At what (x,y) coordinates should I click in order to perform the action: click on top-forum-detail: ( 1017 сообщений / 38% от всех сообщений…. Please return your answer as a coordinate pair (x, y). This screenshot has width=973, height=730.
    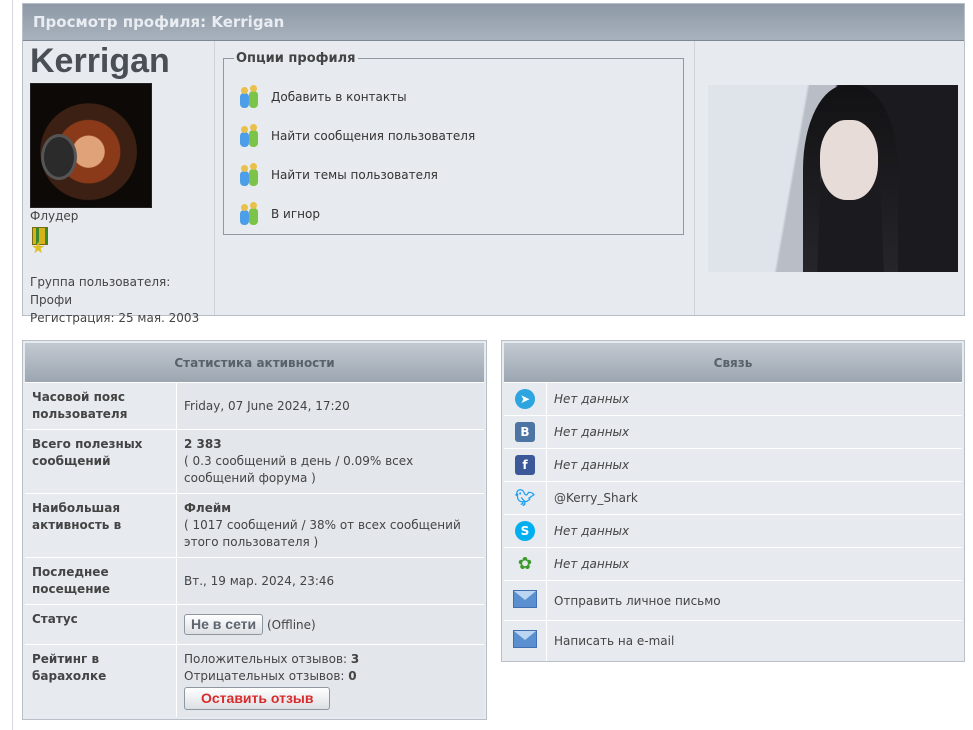
    Looking at the image, I should click on (322, 533).